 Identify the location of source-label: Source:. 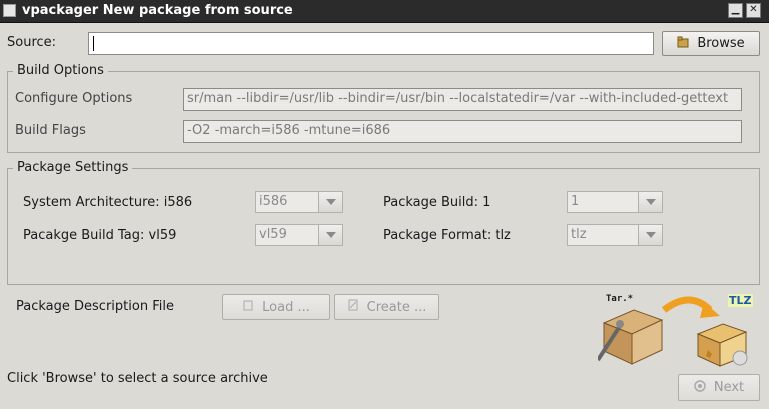
(32, 42).